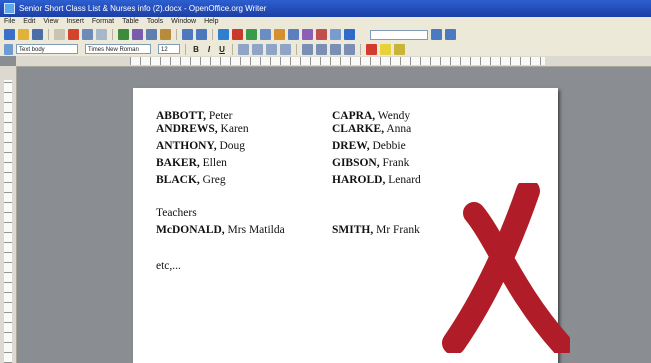 Image resolution: width=651 pixels, height=363 pixels. Describe the element at coordinates (118, 49) in the screenshot. I see `font-name-select: Times New Roman` at that location.